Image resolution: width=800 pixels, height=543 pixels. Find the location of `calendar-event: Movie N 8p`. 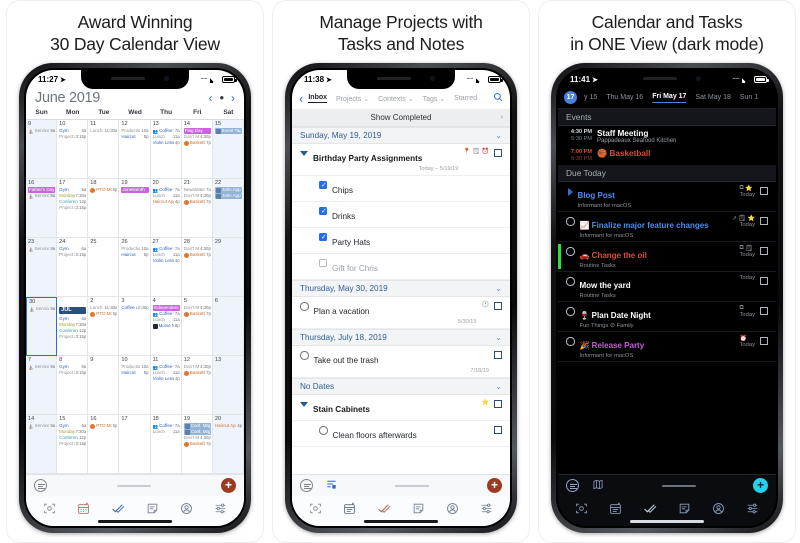

calendar-event: Movie N 8p is located at coordinates (166, 326).